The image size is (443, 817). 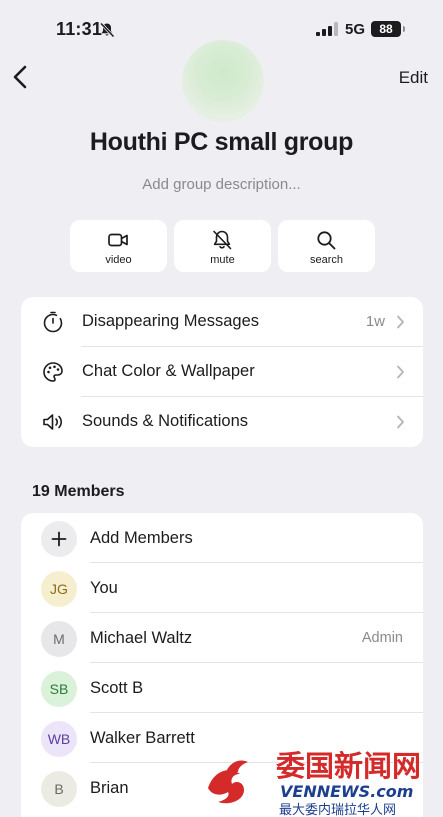 I want to click on member-name: Michael Waltz, so click(x=141, y=638).